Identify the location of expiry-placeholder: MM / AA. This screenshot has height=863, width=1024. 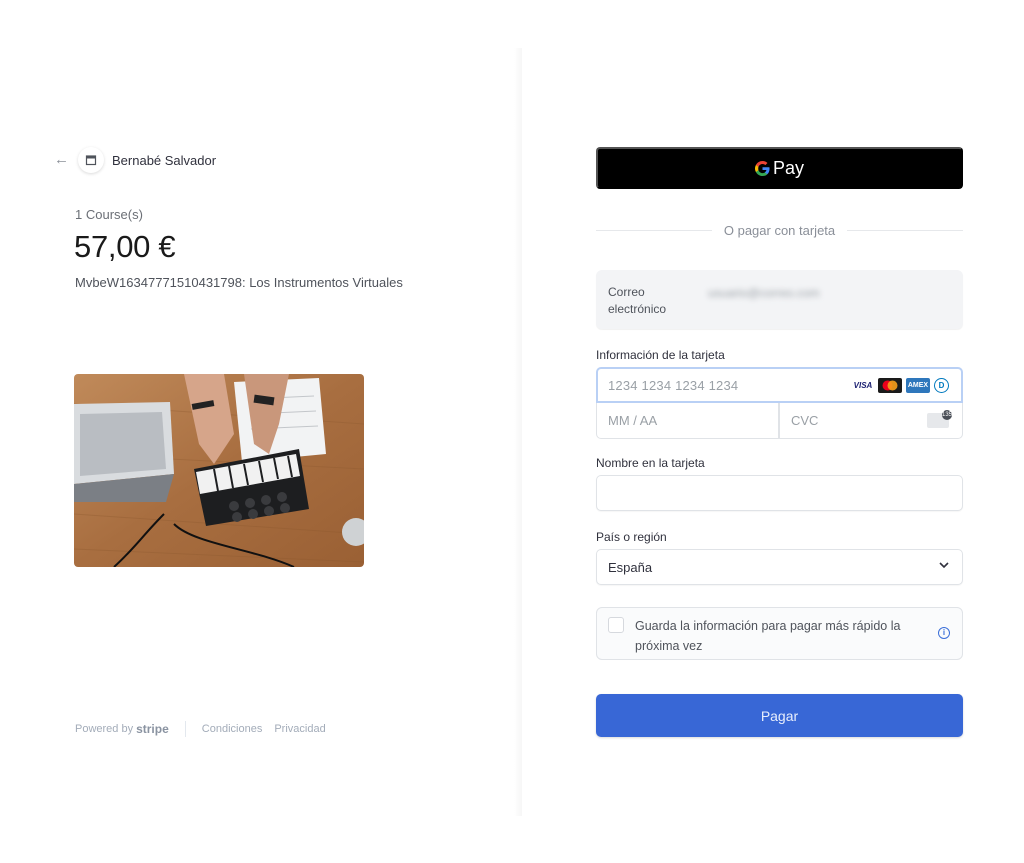
(633, 420).